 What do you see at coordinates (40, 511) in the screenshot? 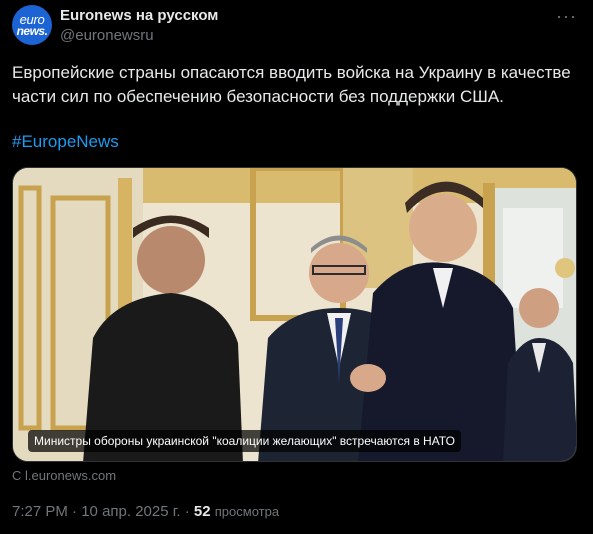
I see `tweet-time: 7:27 PM` at bounding box center [40, 511].